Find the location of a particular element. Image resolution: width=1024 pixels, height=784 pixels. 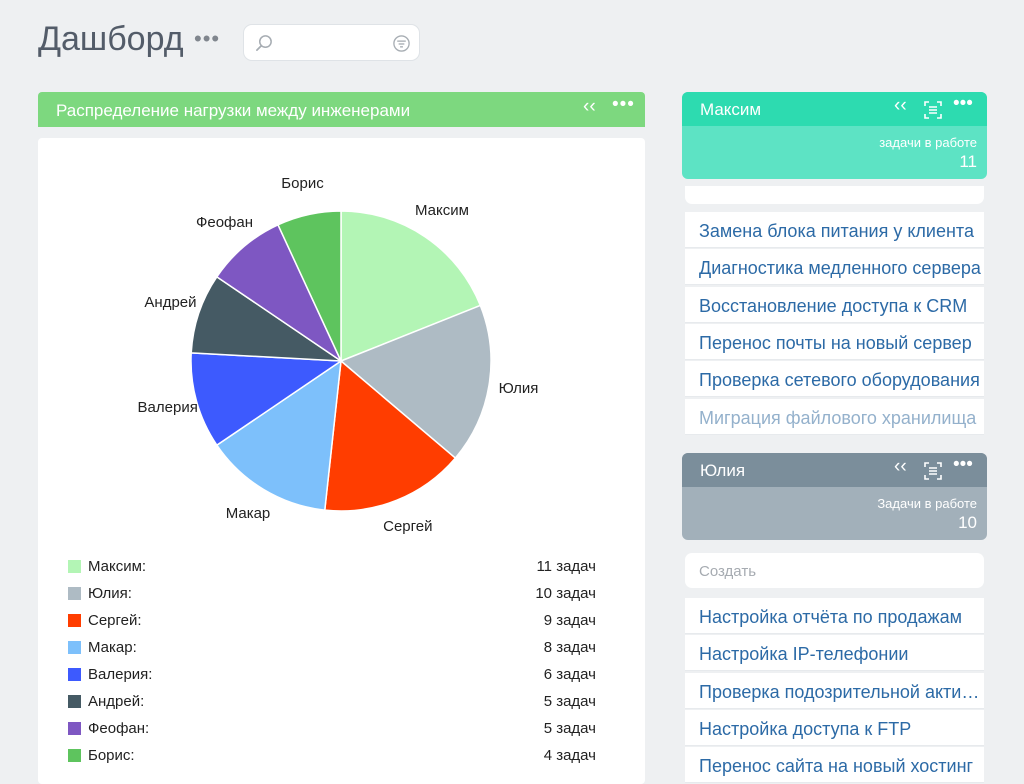

widget-menu-icon: ••• is located at coordinates (623, 105).